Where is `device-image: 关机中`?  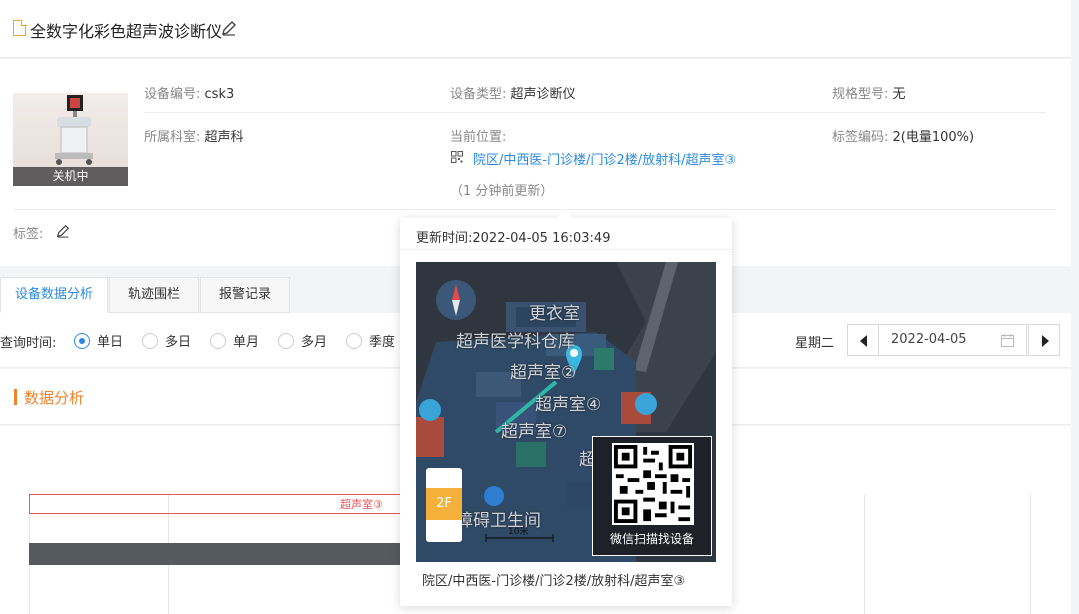
device-image: 关机中 is located at coordinates (70, 139).